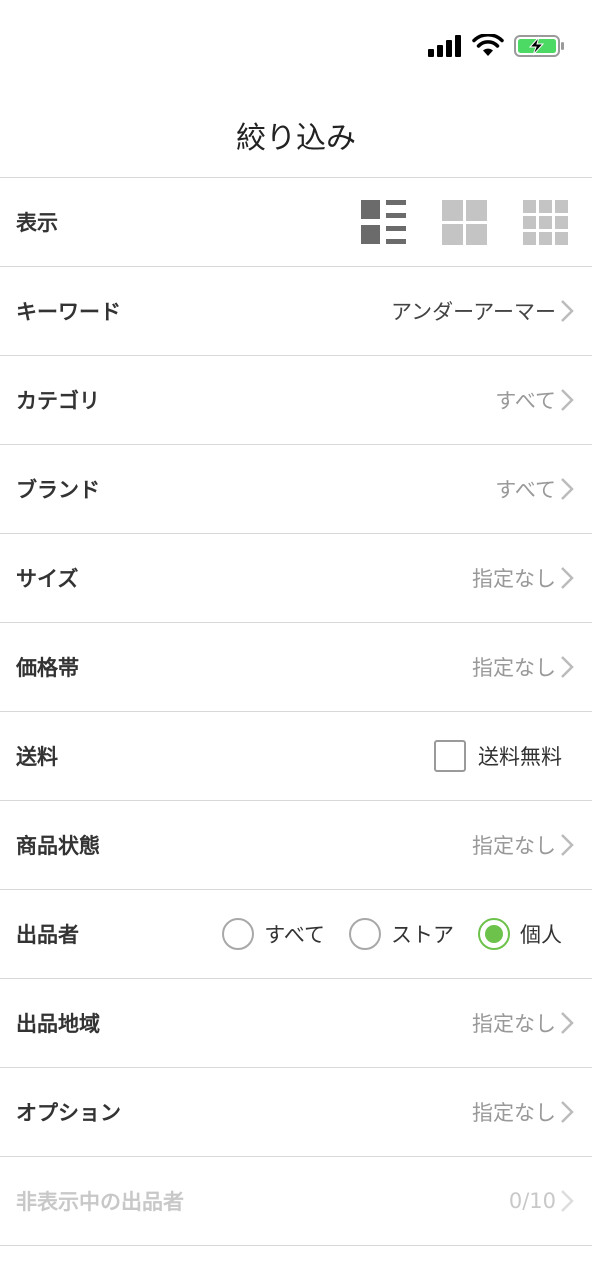  I want to click on category-value: すべて, so click(525, 401).